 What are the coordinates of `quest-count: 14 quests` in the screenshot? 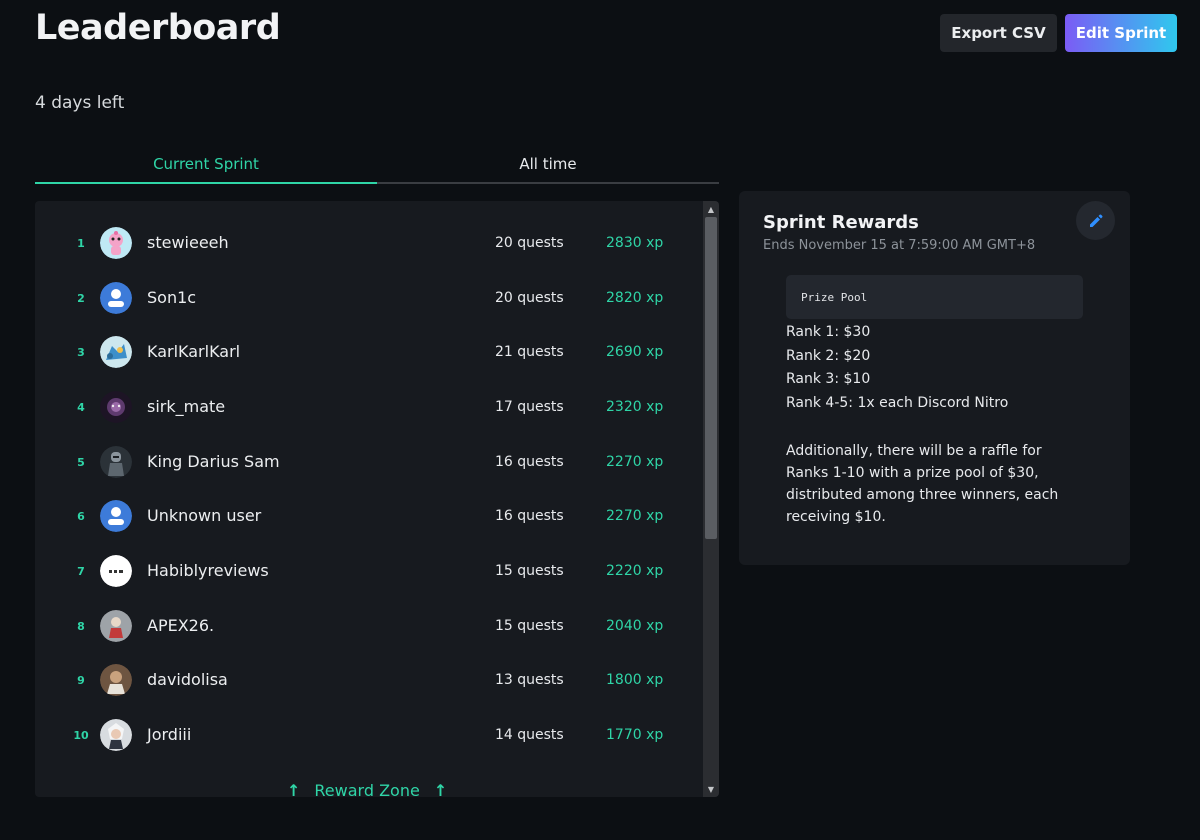 It's located at (529, 735).